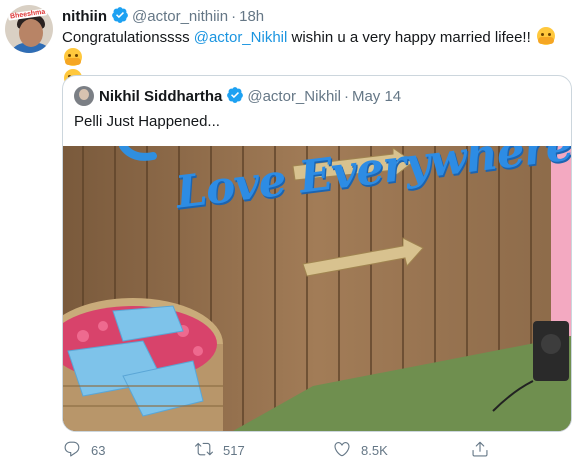 This screenshot has width=579, height=466. Describe the element at coordinates (317, 451) in the screenshot. I see `tweet-actions: 63 517 8.5K` at that location.